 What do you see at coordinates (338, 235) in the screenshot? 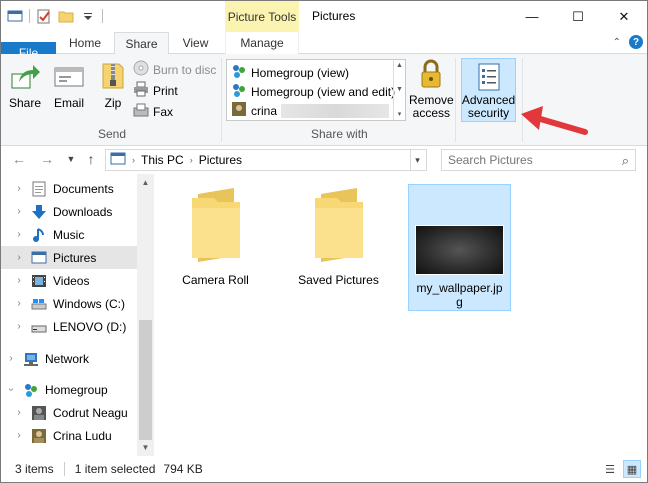
I see `folder-saved-pictures: Saved Pictures` at bounding box center [338, 235].